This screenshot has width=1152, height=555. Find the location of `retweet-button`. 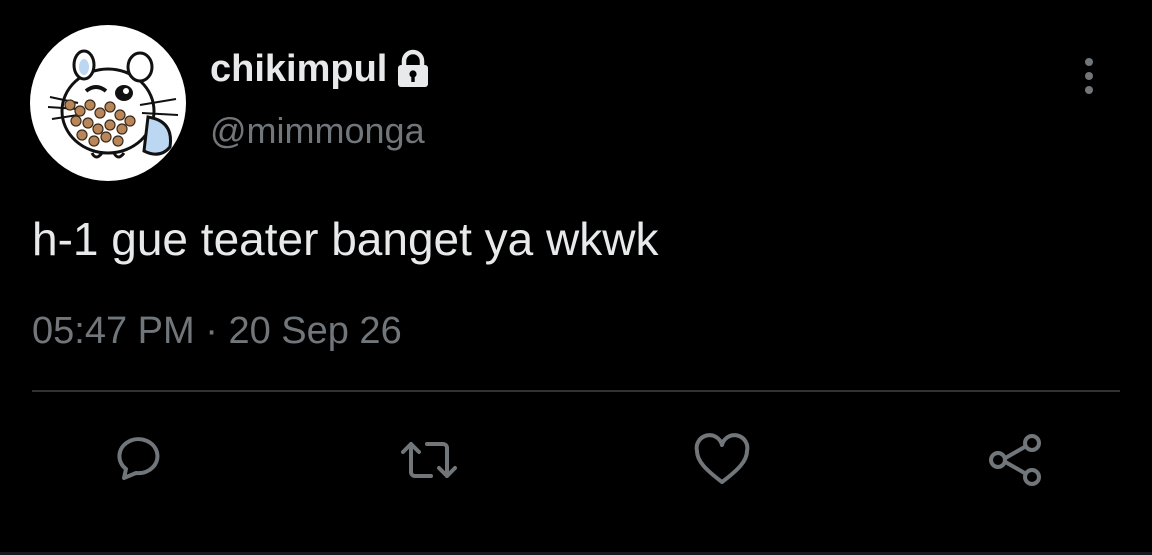

retweet-button is located at coordinates (429, 462).